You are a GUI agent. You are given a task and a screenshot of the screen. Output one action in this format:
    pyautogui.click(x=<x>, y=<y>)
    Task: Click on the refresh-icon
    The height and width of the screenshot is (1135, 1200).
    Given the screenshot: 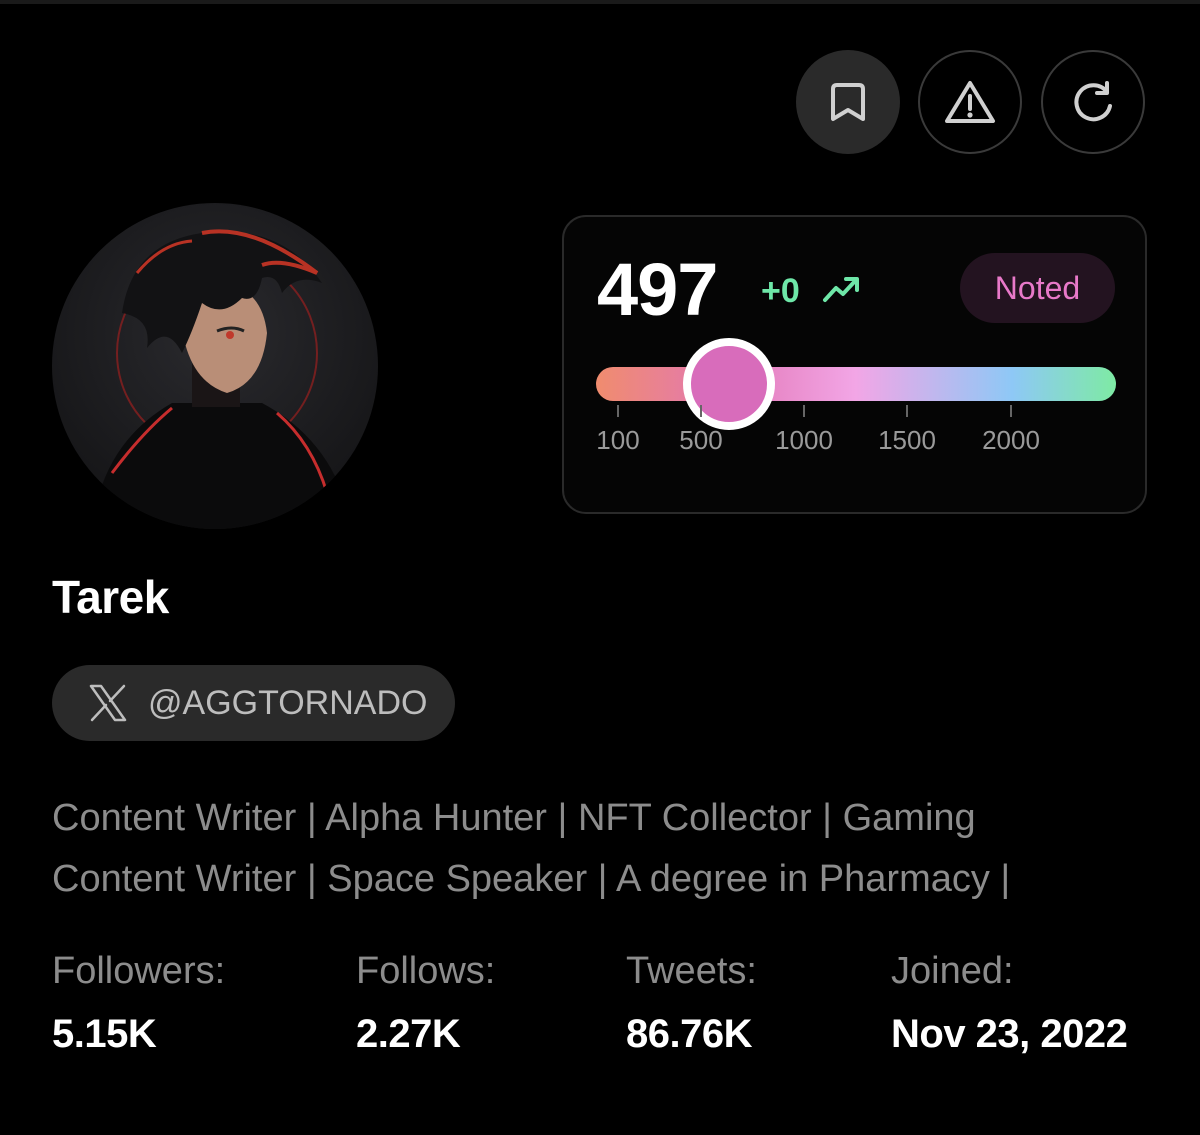 What is the action you would take?
    pyautogui.click(x=1093, y=101)
    